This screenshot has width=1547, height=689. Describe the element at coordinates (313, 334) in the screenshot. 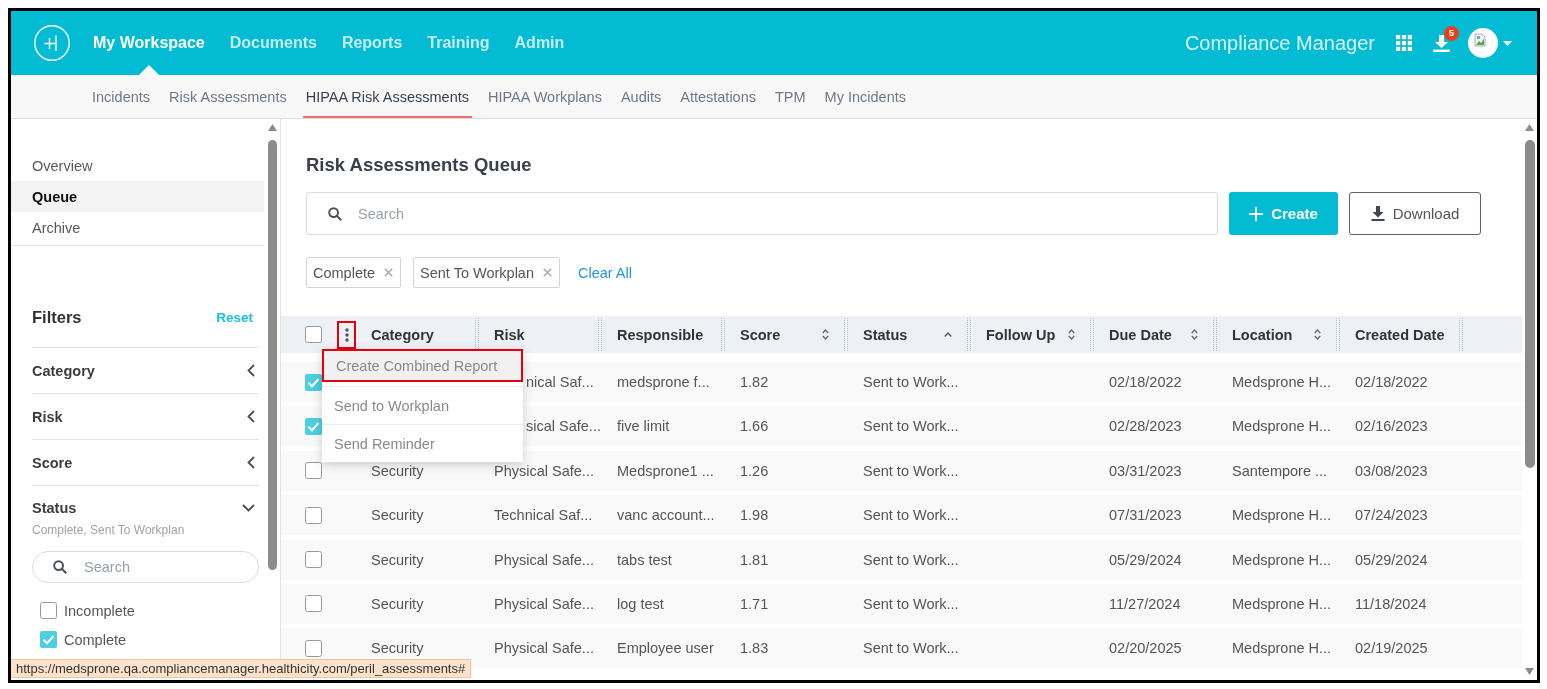

I see `select-all-checkbox` at that location.